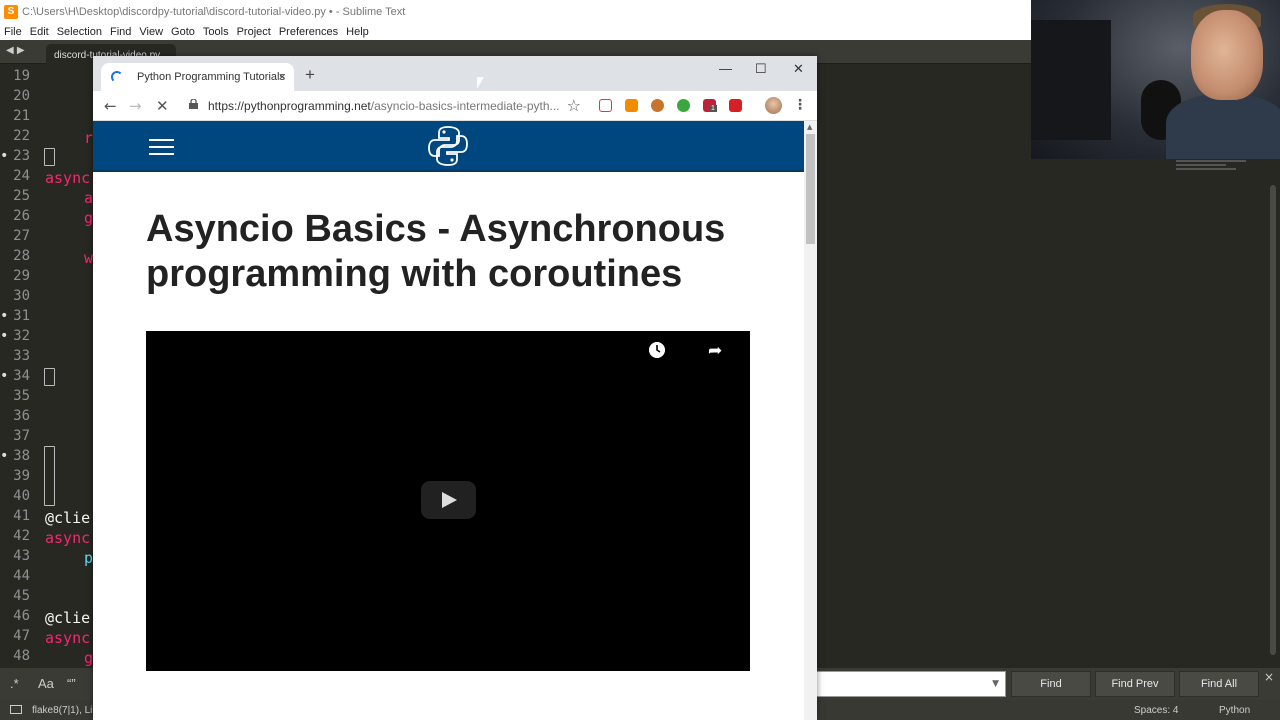 The width and height of the screenshot is (1280, 720). What do you see at coordinates (1269, 677) in the screenshot?
I see `find-close-button: ×` at bounding box center [1269, 677].